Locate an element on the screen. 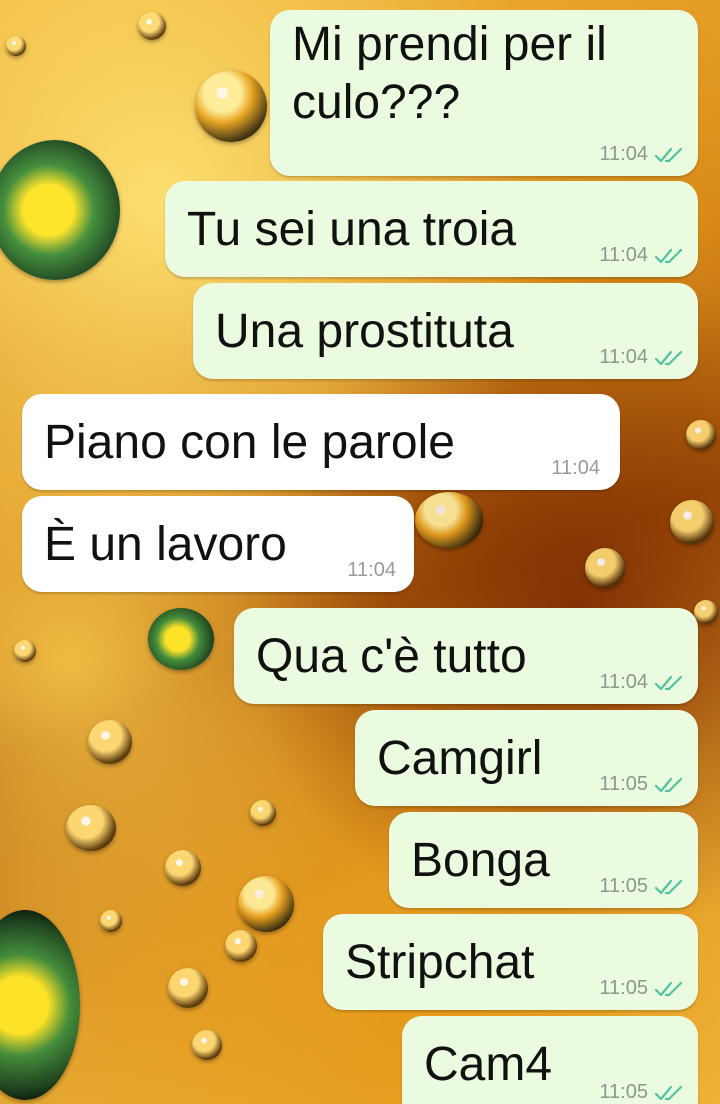 The image size is (720, 1104). outgoing-message: Tu sei una troia 11:04 is located at coordinates (431, 229).